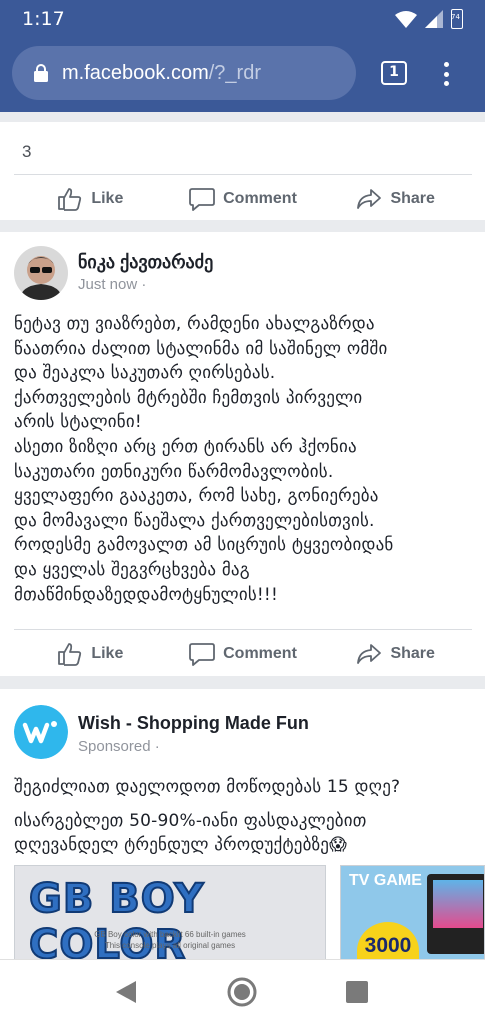 The width and height of the screenshot is (485, 1024). I want to click on reaction-count: 3, so click(26, 152).